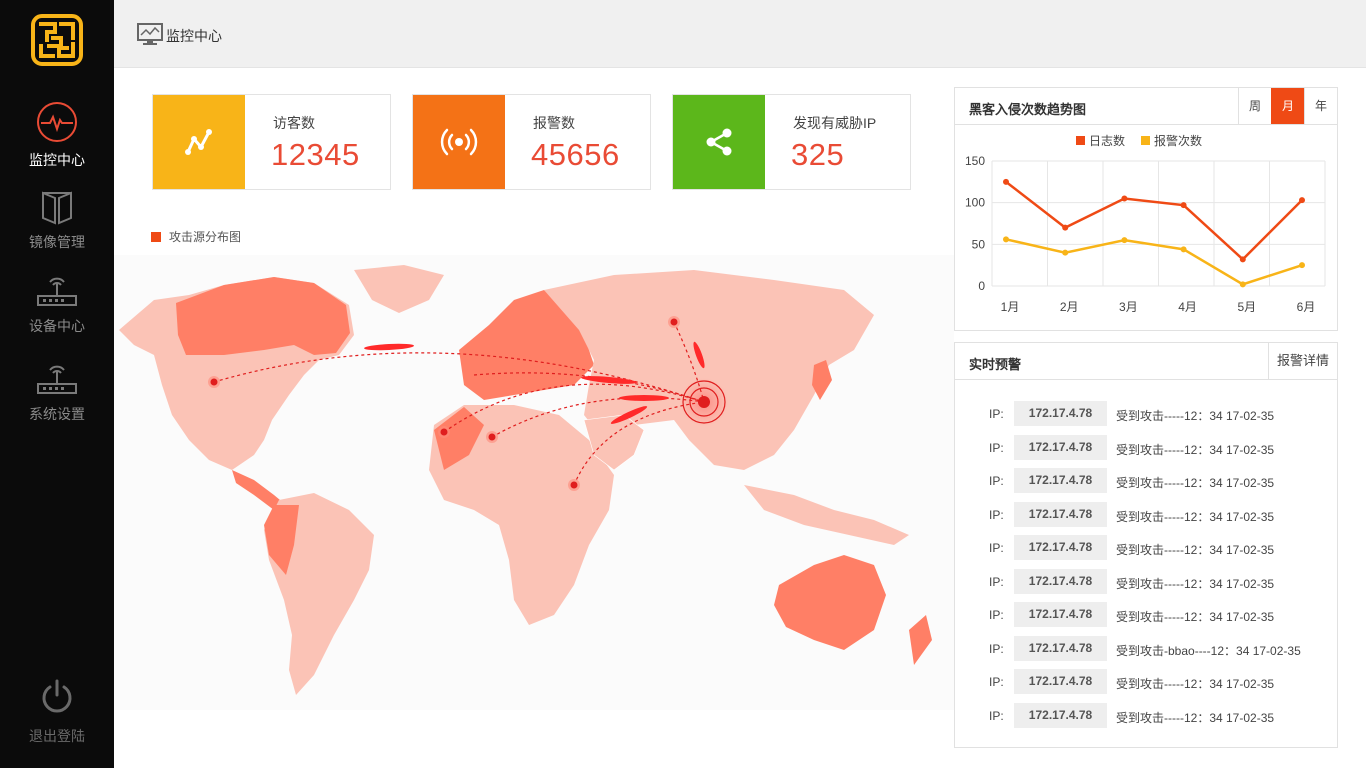 This screenshot has height=768, width=1366. Describe the element at coordinates (57, 696) in the screenshot. I see `power-icon` at that location.